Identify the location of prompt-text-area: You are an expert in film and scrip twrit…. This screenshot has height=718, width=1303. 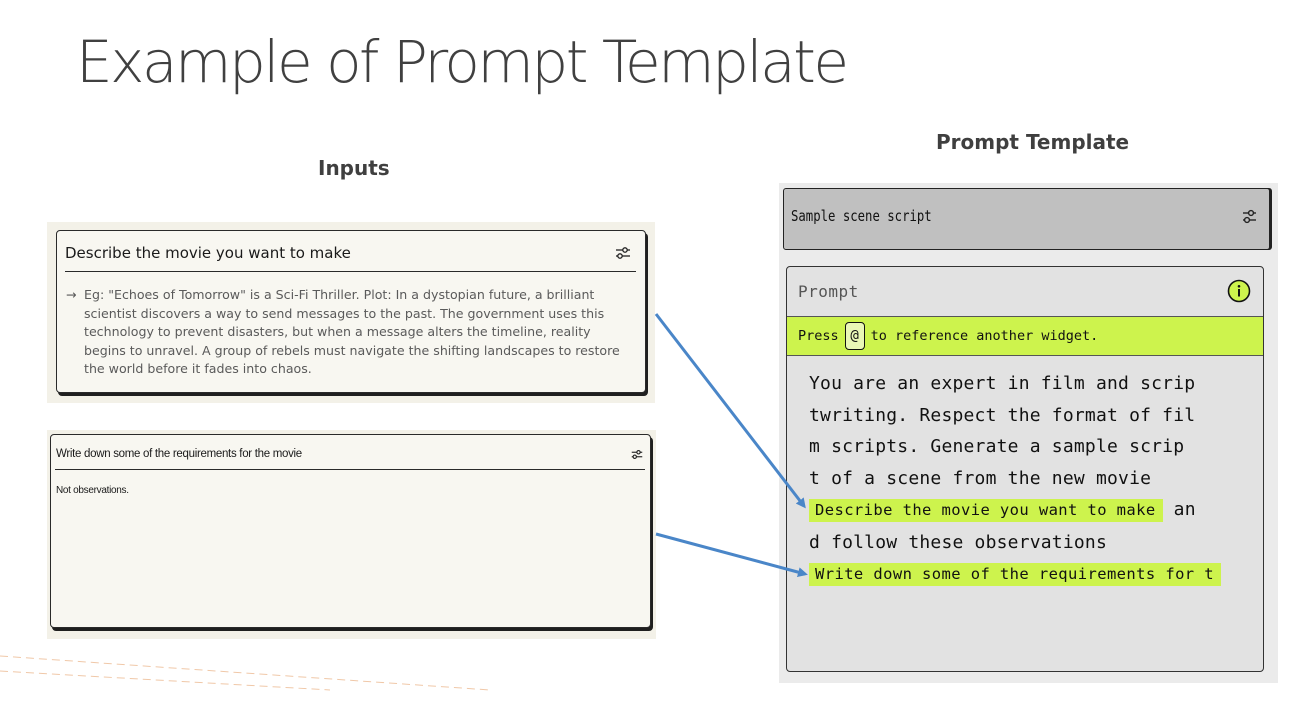
(1036, 479).